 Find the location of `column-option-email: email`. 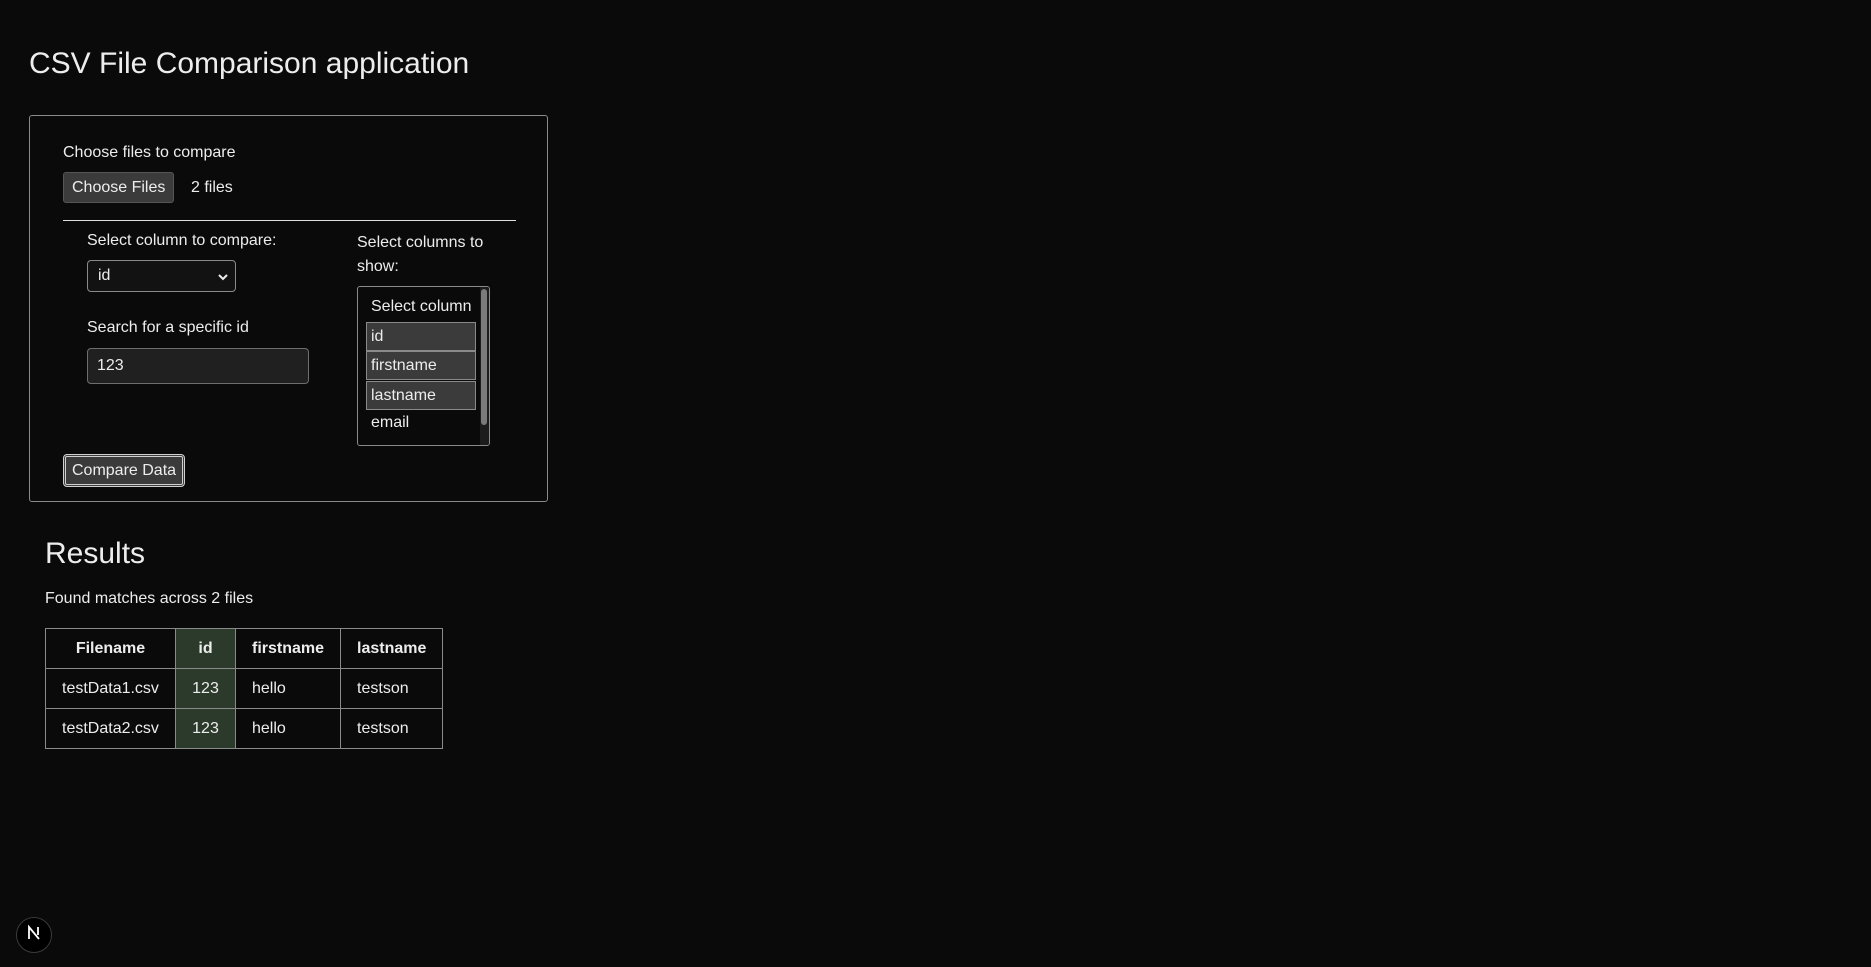

column-option-email: email is located at coordinates (421, 423).